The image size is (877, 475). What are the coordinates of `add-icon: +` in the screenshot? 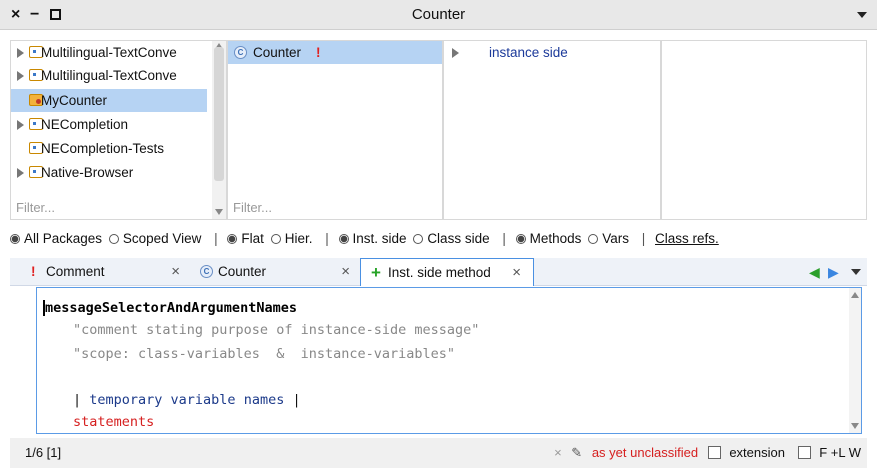 It's located at (376, 272).